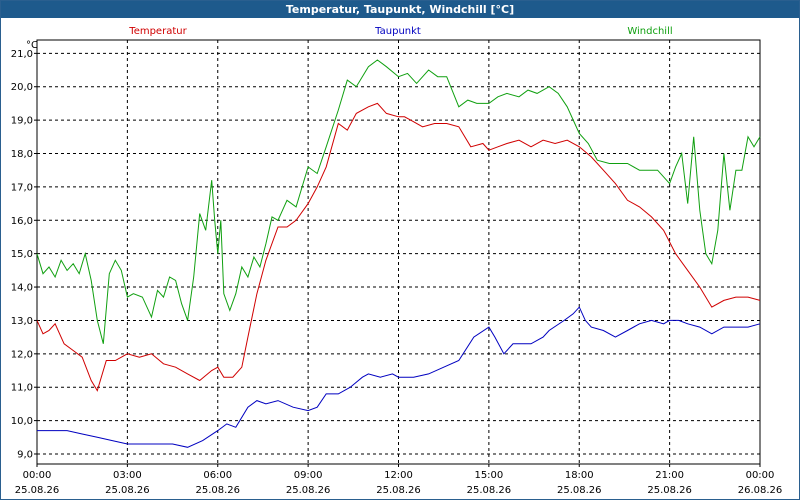  Describe the element at coordinates (217, 475) in the screenshot. I see `x-tick-time: 06:00` at that location.